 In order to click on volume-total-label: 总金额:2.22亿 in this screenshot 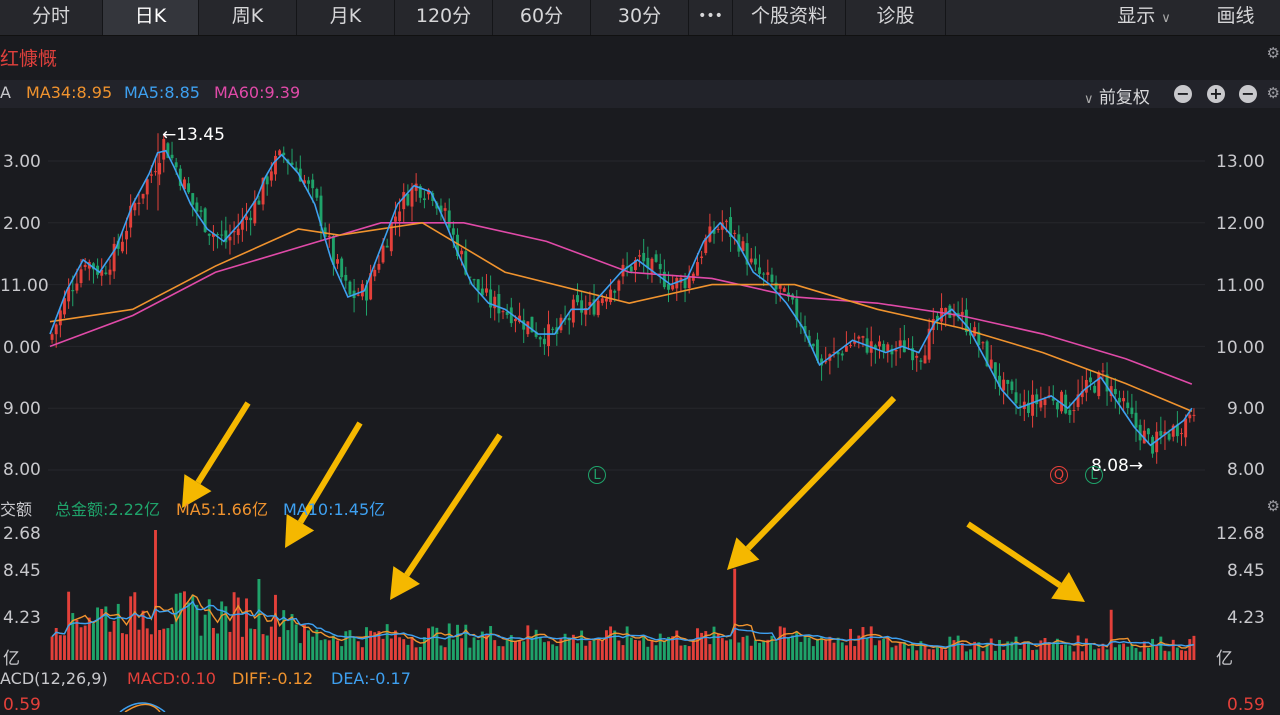, I will do `click(108, 509)`.